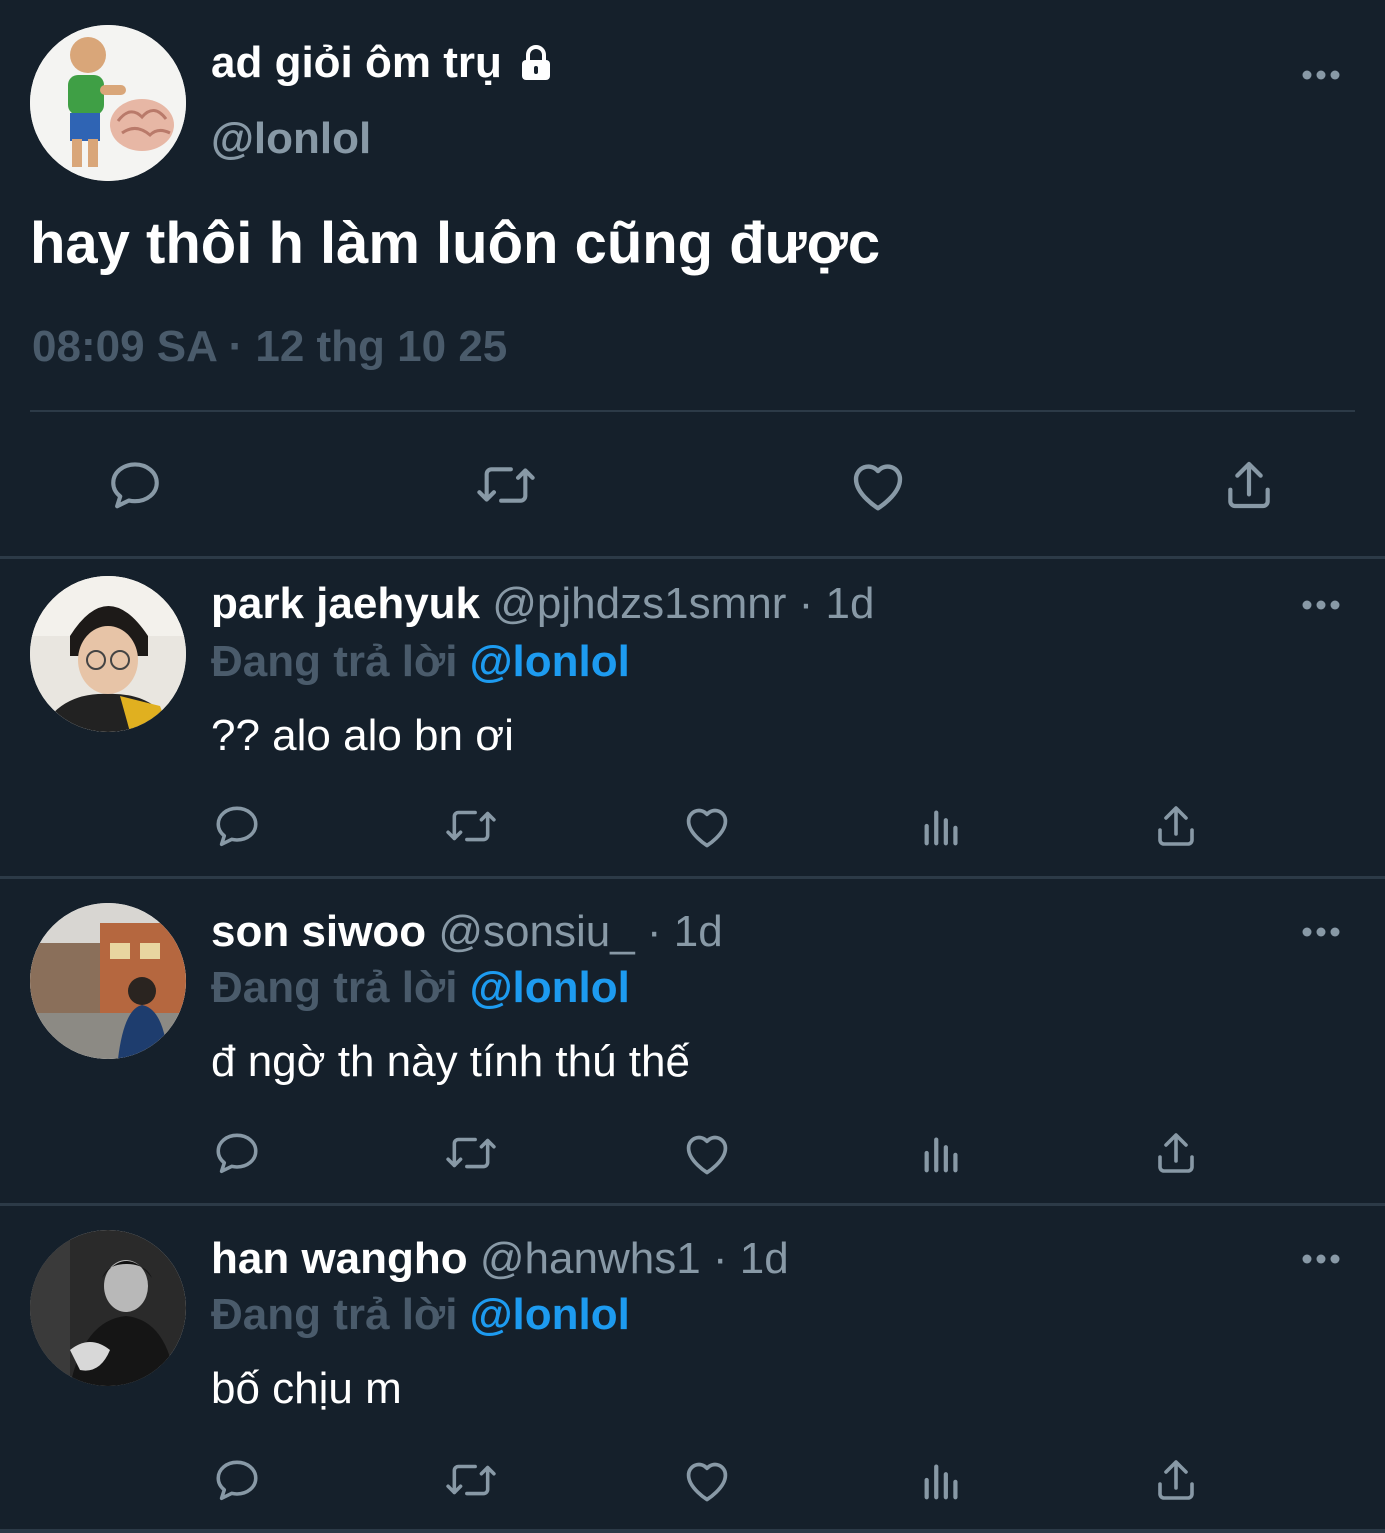  What do you see at coordinates (692, 411) in the screenshot?
I see `divider` at bounding box center [692, 411].